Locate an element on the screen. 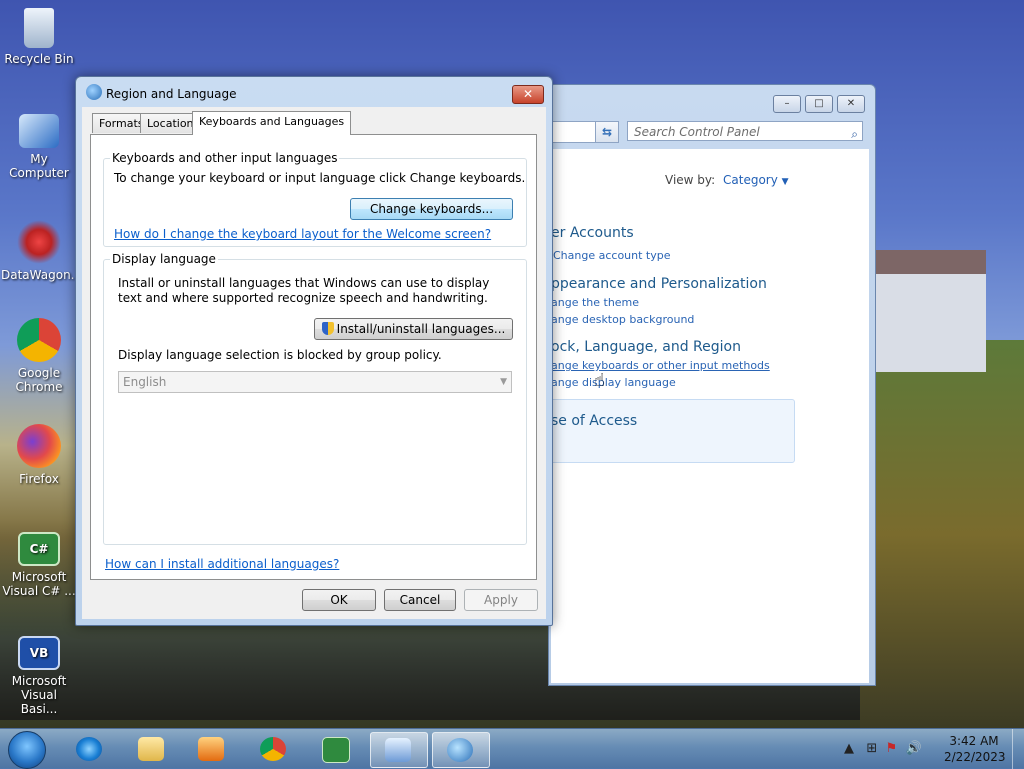  taskbar: ▲ ⊞ ⚑ 🔊 3:42 AM 2/22/2023 is located at coordinates (512, 748).